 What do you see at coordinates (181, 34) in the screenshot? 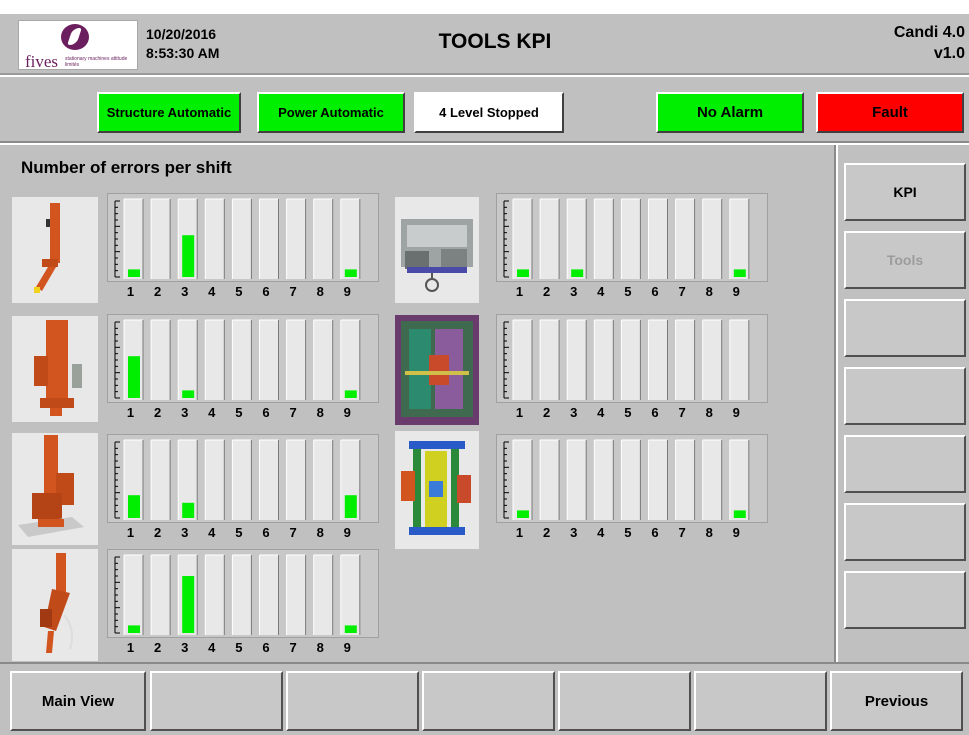
I see `date-display: 10/20/2016` at bounding box center [181, 34].